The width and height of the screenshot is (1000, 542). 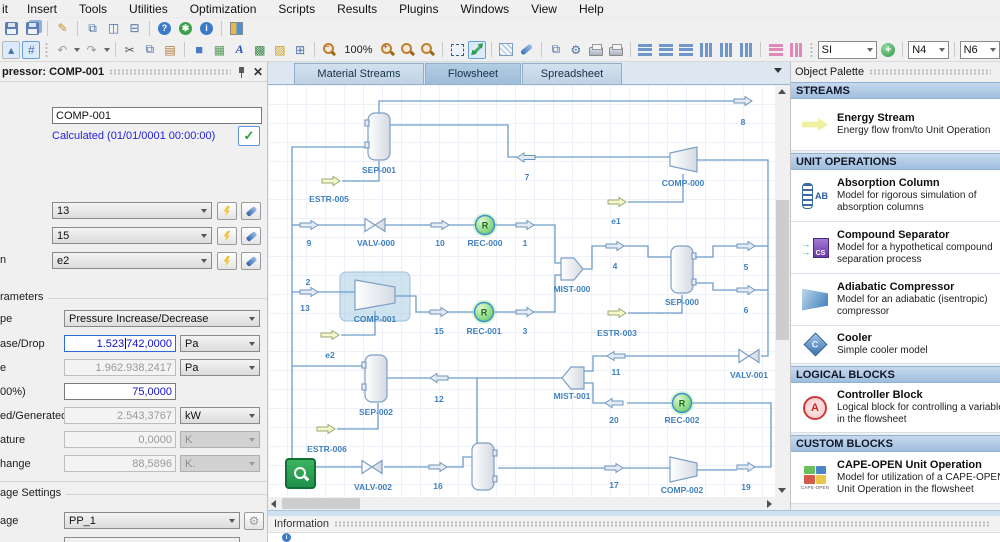 I want to click on palette-section-streams: STREAMS, so click(x=895, y=90).